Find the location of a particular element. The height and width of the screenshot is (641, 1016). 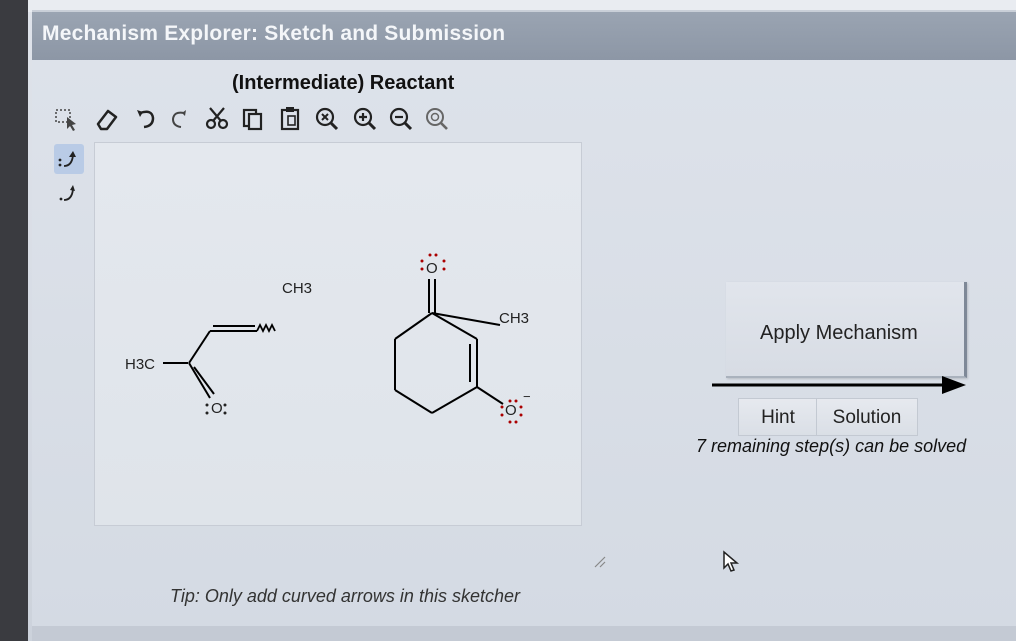

arrow-tool-sidebar is located at coordinates (69, 184).